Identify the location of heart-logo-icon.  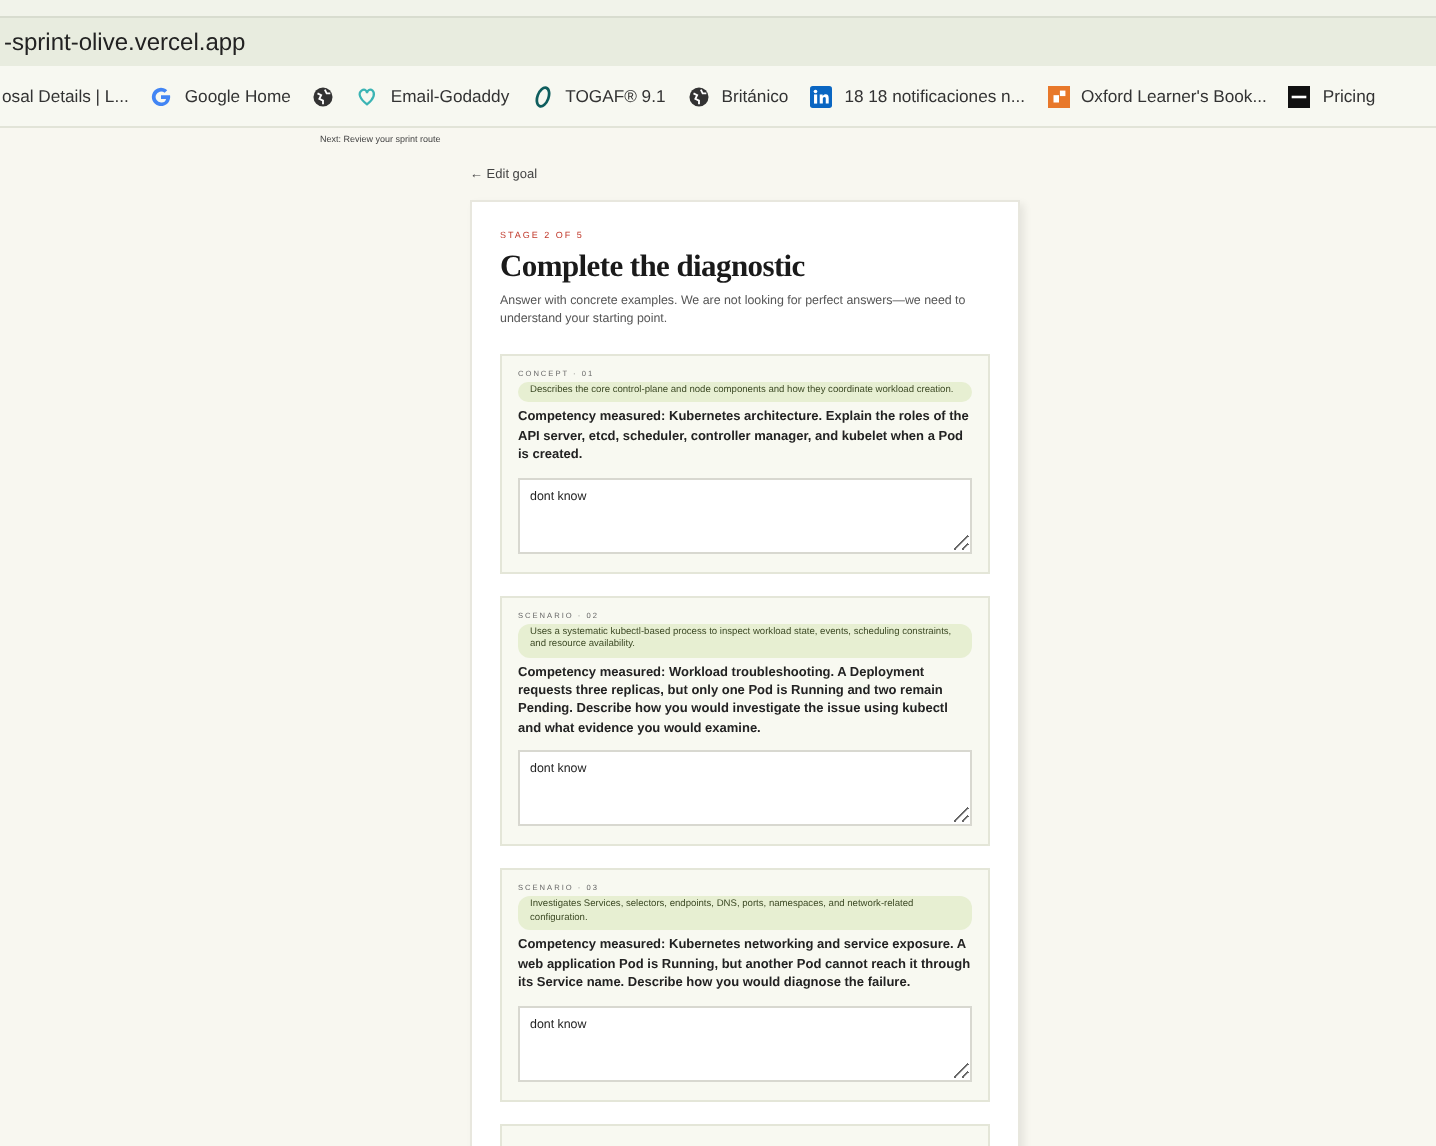
(367, 96).